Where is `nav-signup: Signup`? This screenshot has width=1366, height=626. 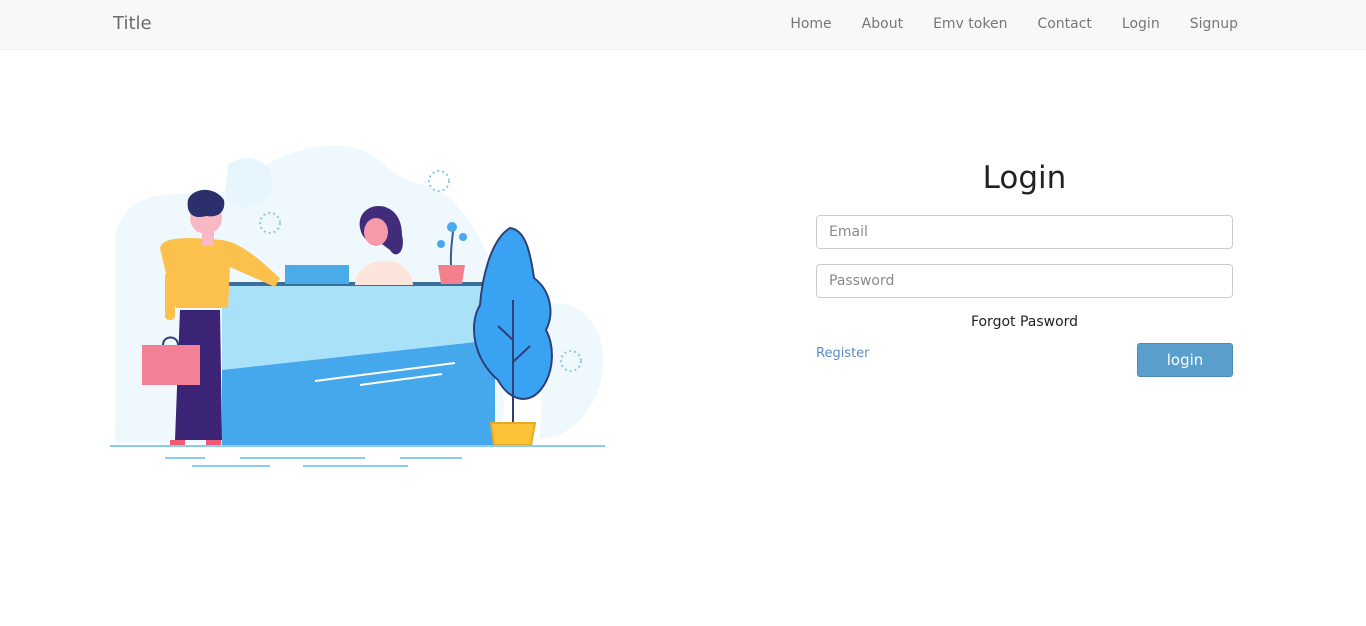 nav-signup: Signup is located at coordinates (1214, 24).